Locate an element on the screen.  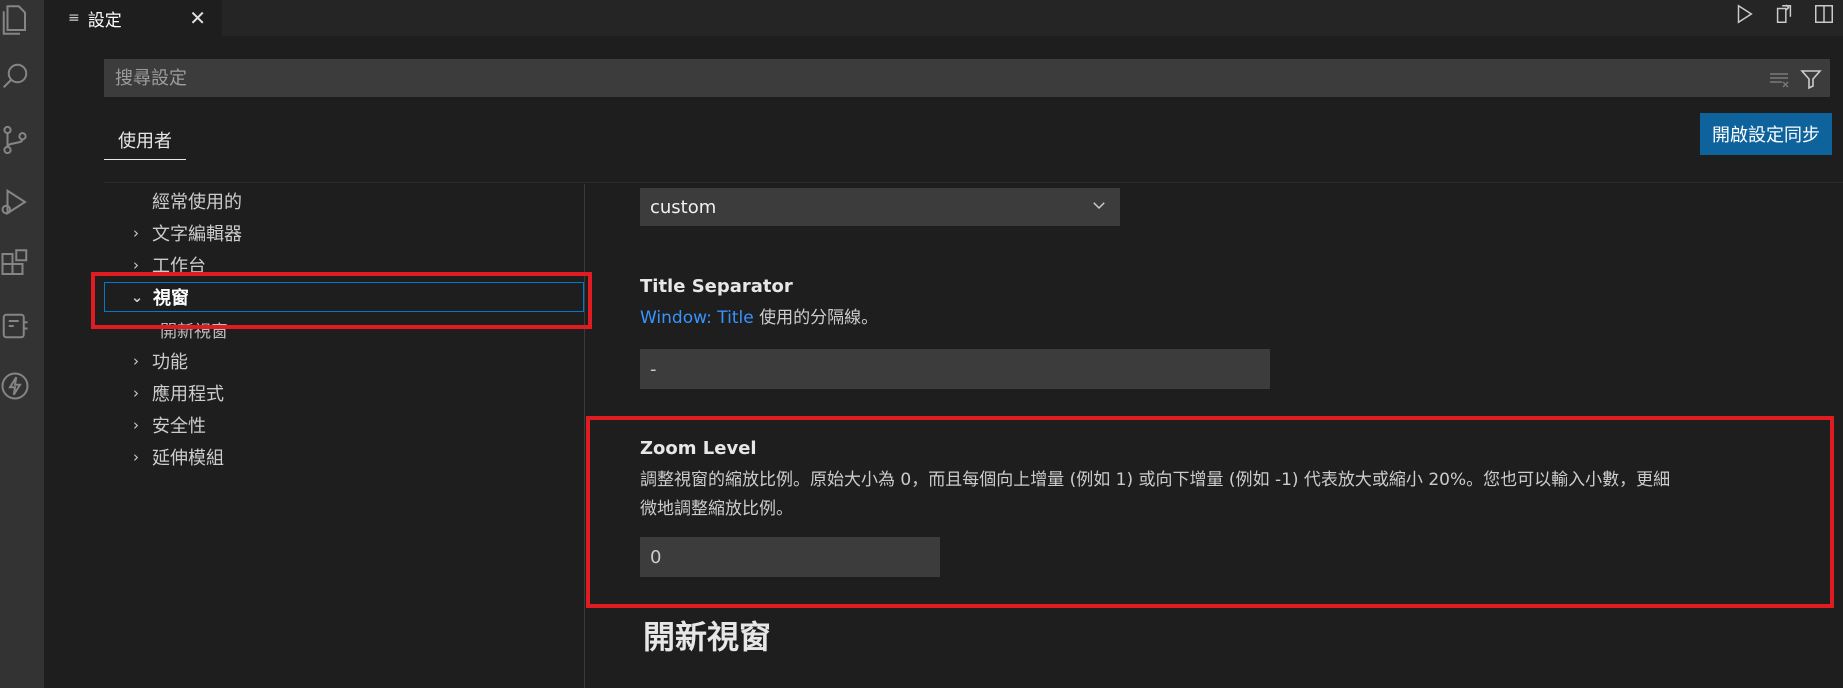
editor-tab-strip: ≡ 設定 ✕ is located at coordinates (943, 18).